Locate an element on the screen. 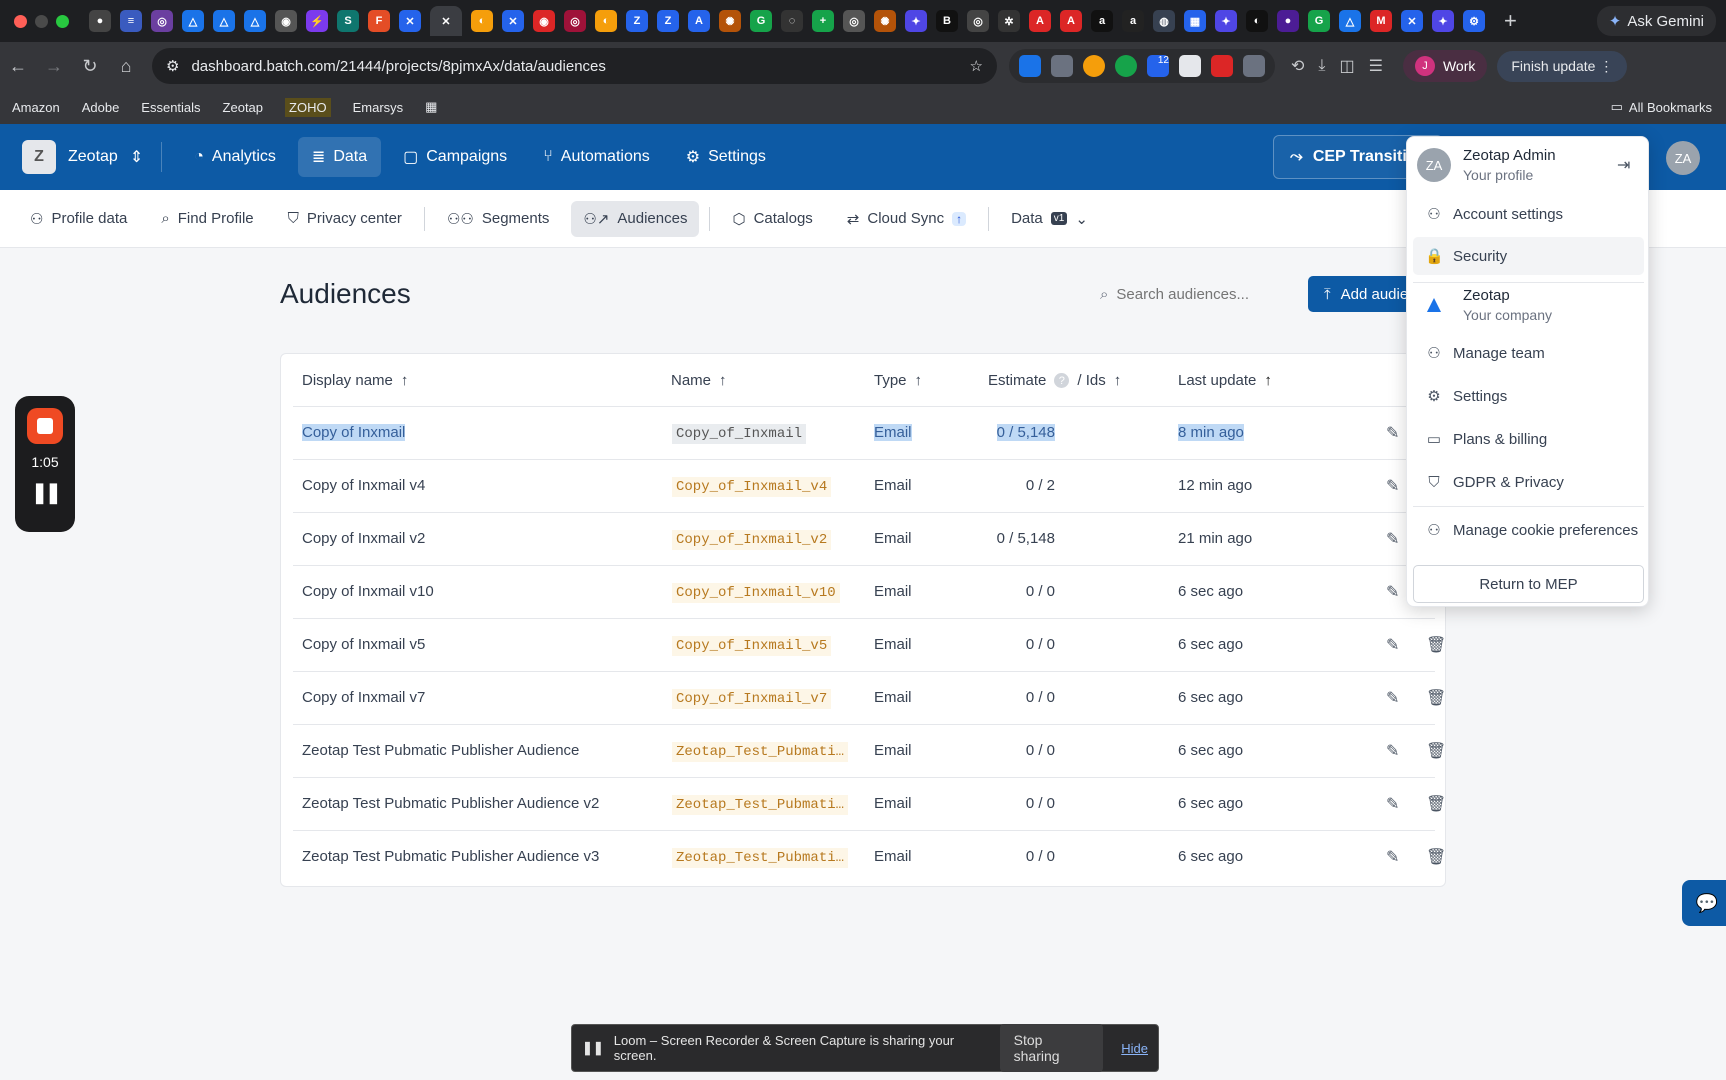  ask-gemini-button: ✦ Ask Gemini is located at coordinates (1656, 21).